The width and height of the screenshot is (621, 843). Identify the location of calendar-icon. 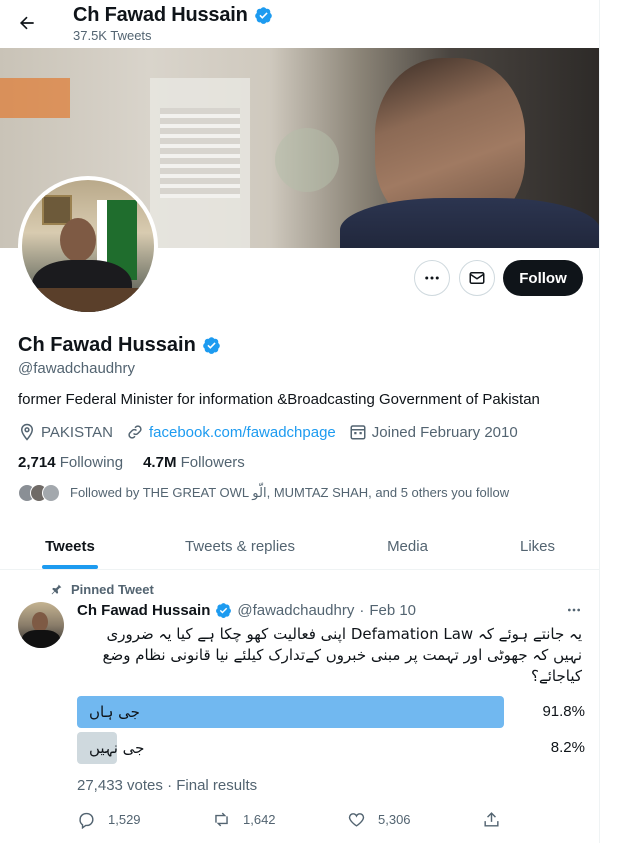
(358, 432).